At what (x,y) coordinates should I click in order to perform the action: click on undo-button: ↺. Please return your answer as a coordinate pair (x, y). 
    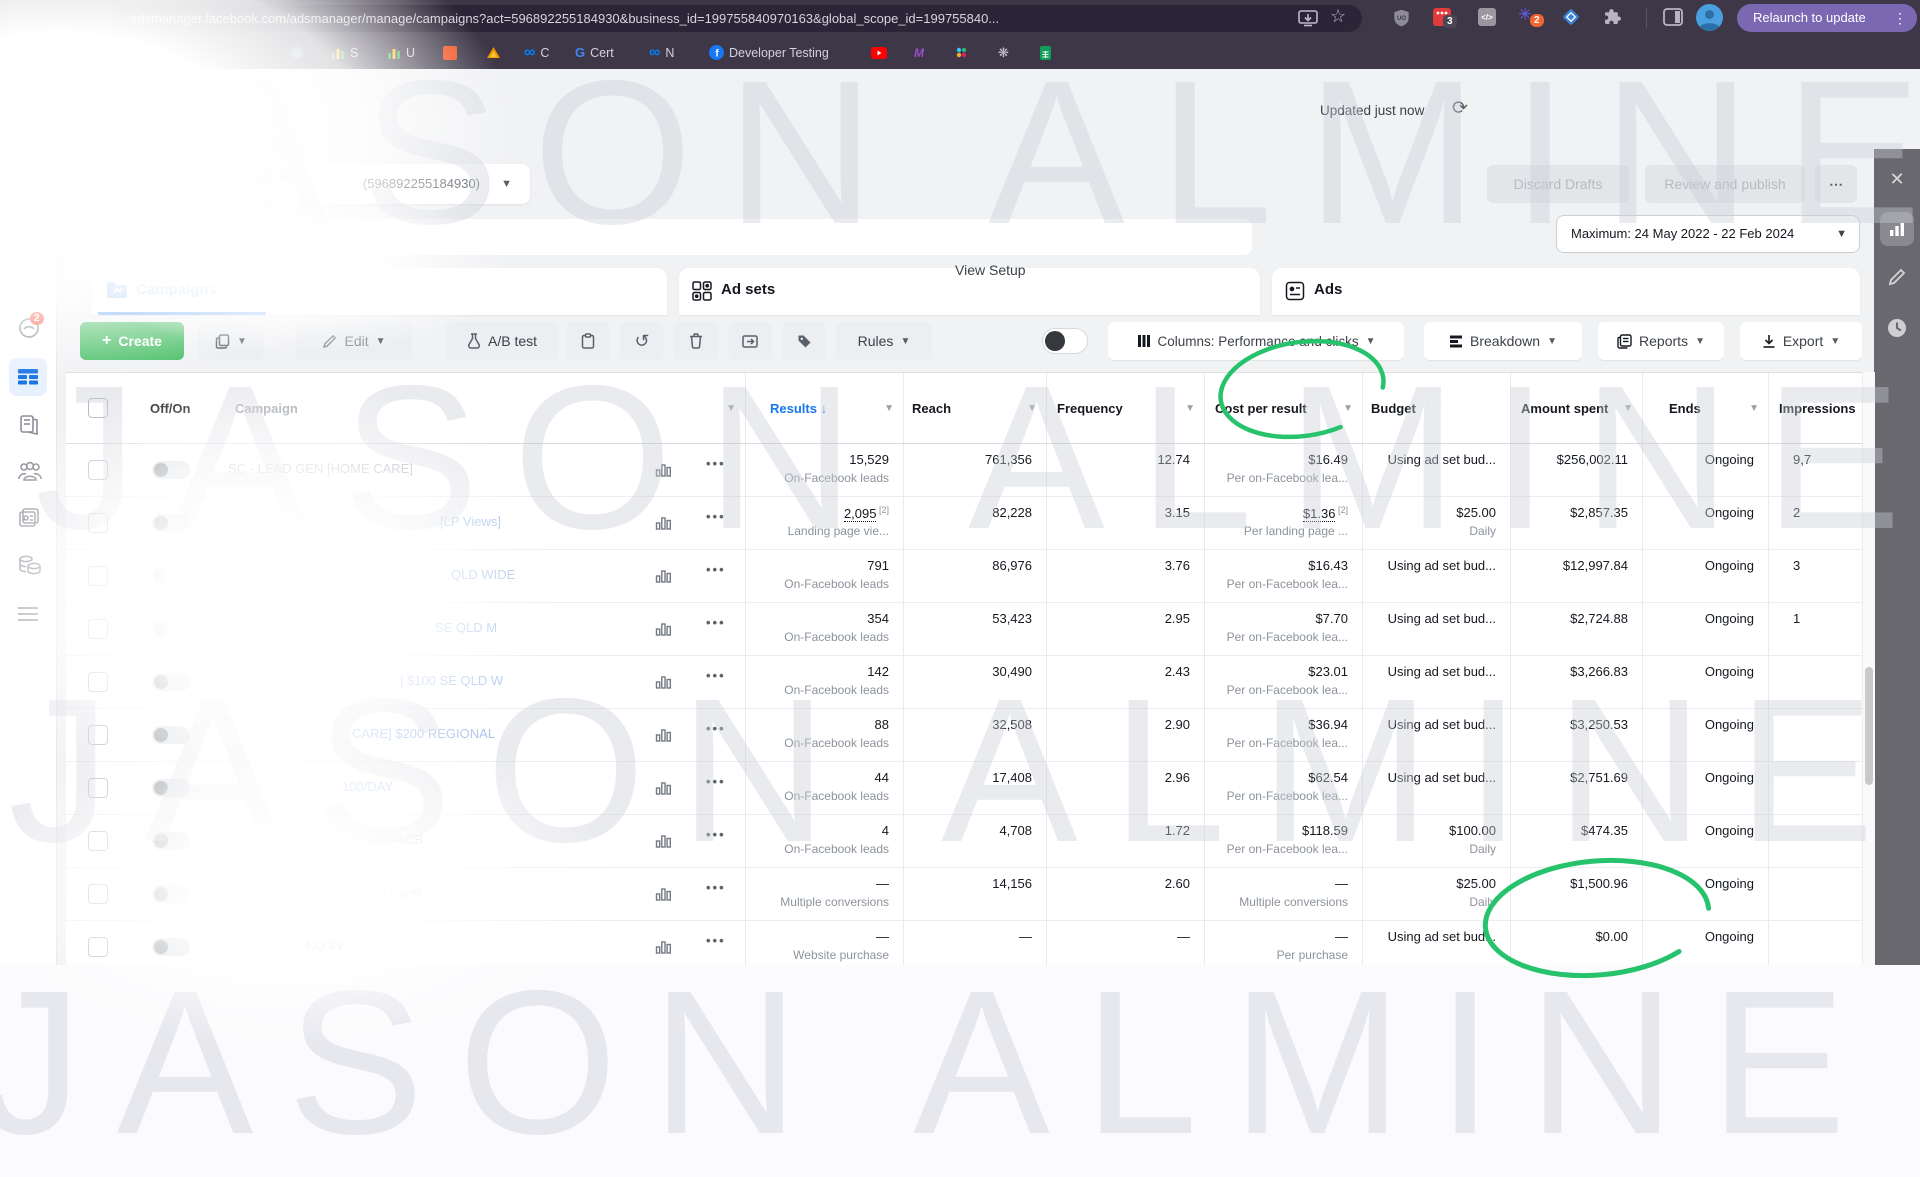
    Looking at the image, I should click on (642, 341).